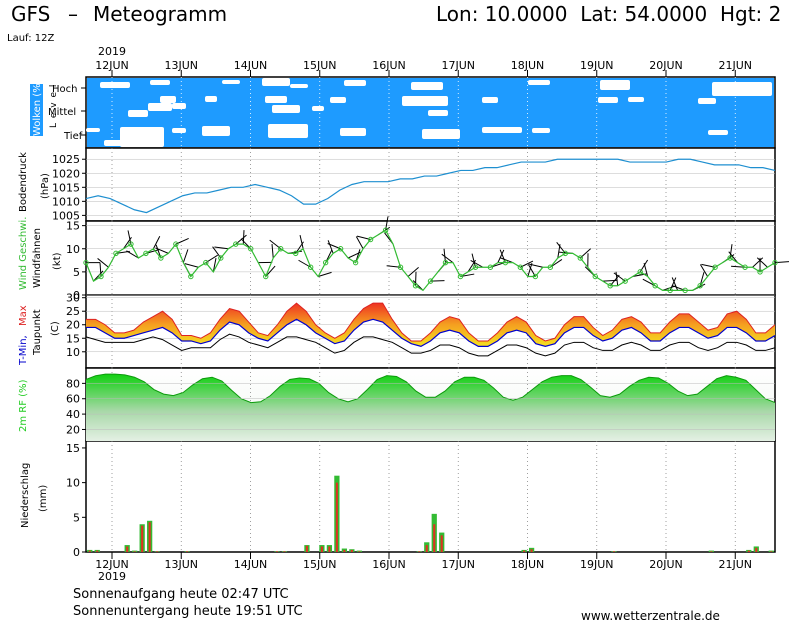  Describe the element at coordinates (73, 383) in the screenshot. I see `humidity-tick-label: 80` at that location.